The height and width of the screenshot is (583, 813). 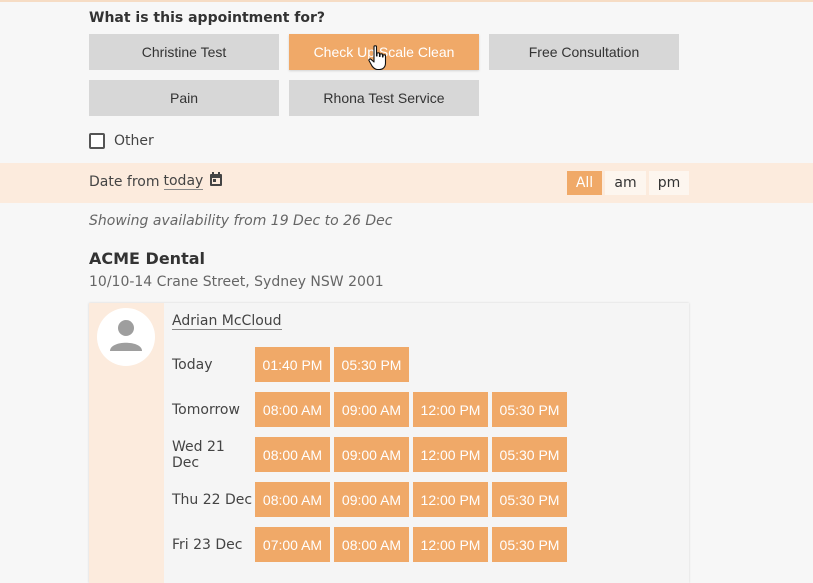 I want to click on top-divider, so click(x=406, y=1).